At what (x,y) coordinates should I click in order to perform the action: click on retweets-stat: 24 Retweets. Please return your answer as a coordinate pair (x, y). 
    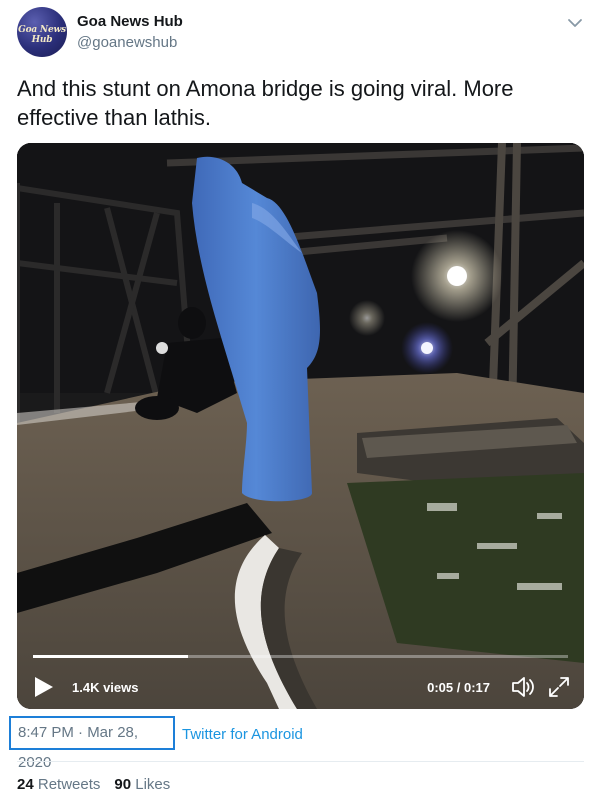
    Looking at the image, I should click on (58, 784).